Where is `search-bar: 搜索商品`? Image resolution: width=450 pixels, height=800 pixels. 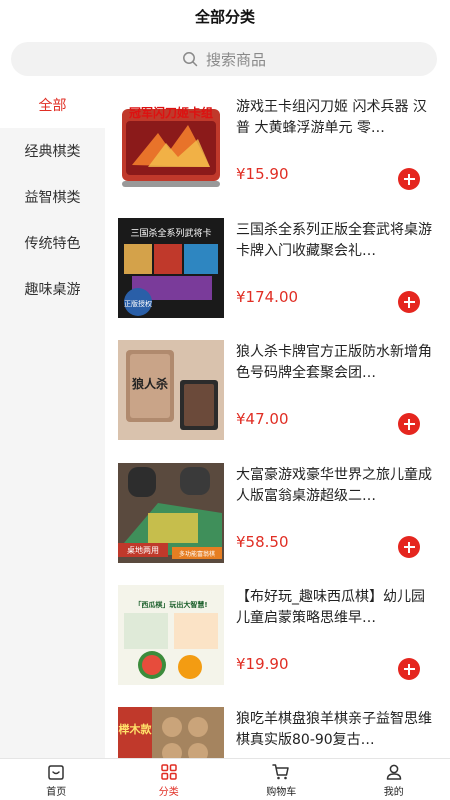
search-bar: 搜索商品 is located at coordinates (224, 59).